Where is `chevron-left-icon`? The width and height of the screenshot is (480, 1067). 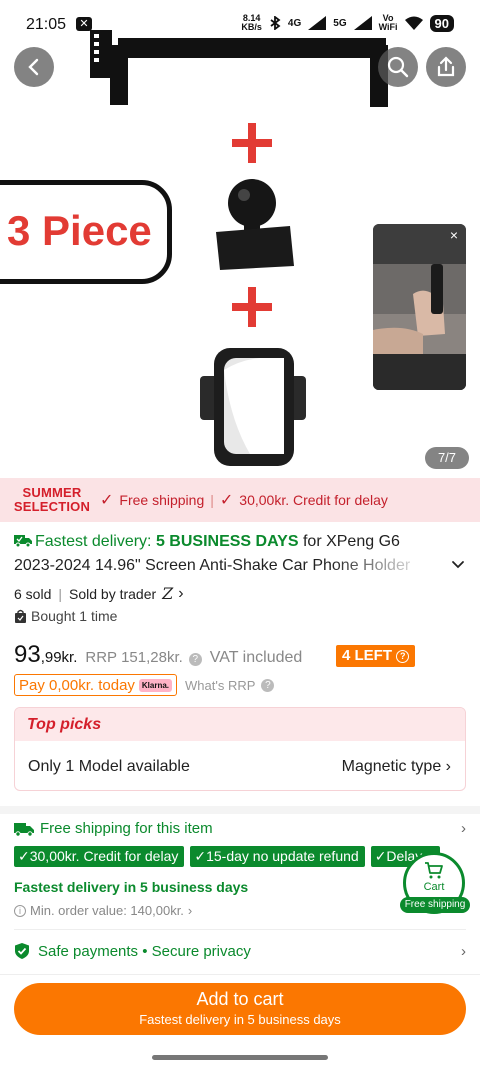
chevron-left-icon is located at coordinates (33, 67).